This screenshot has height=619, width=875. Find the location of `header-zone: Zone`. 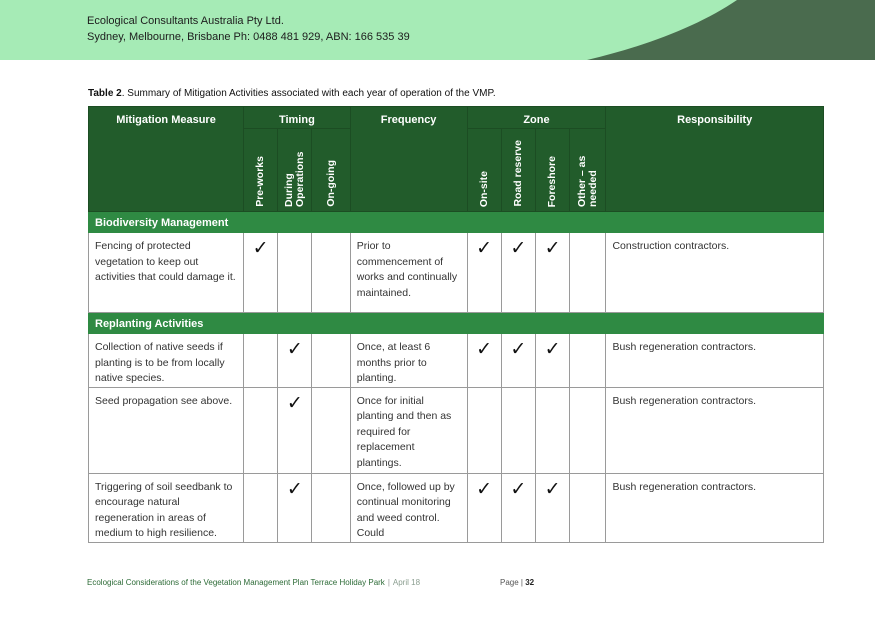

header-zone: Zone is located at coordinates (536, 117).